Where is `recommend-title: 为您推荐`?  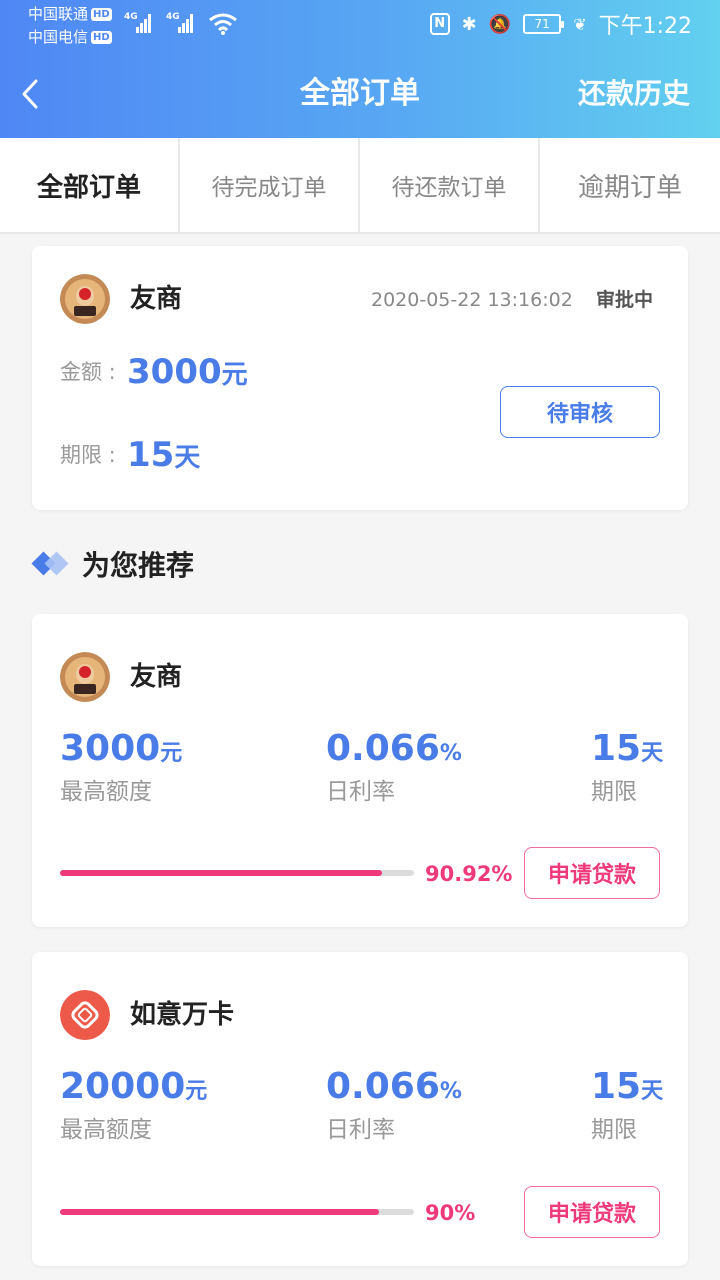 recommend-title: 为您推荐 is located at coordinates (138, 565).